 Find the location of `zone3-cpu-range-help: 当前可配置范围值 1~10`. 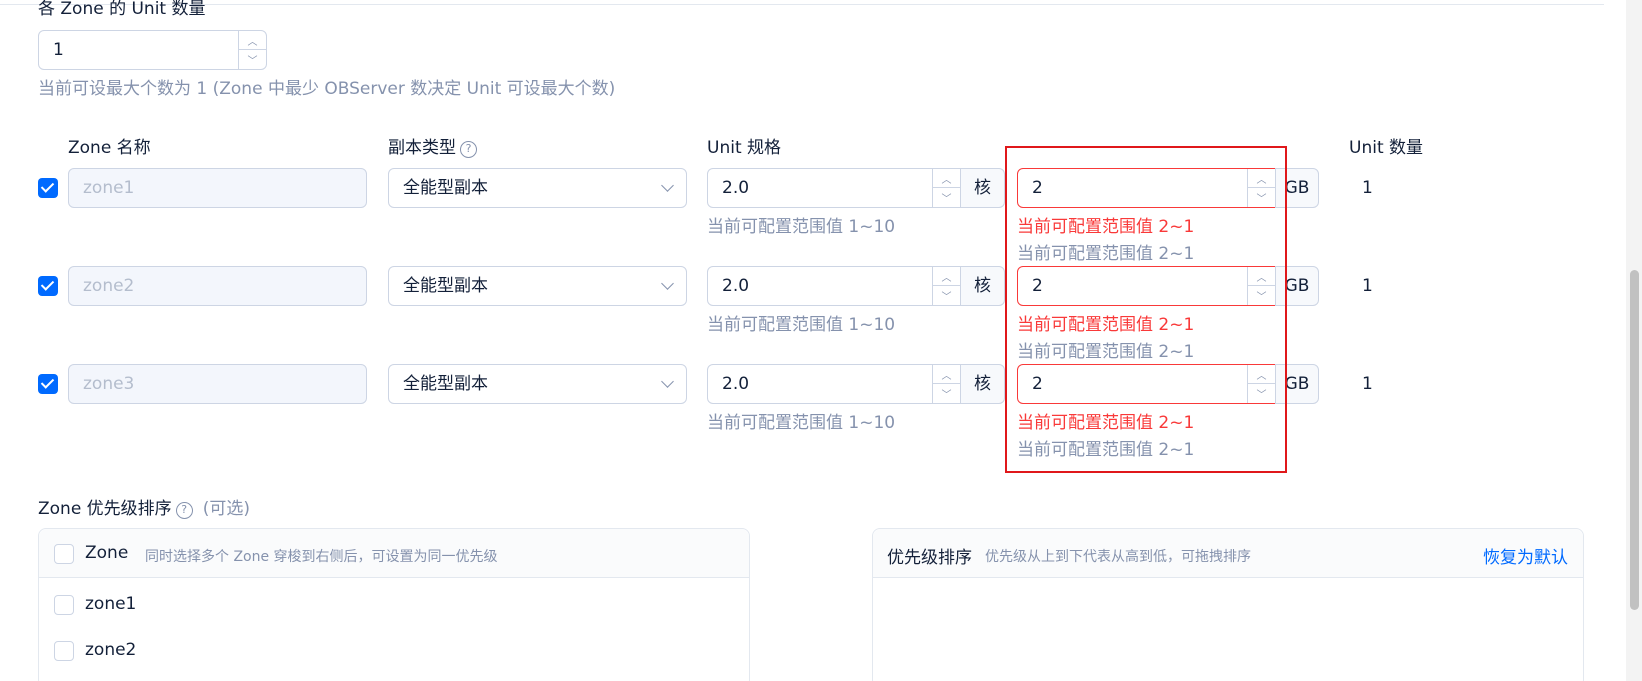

zone3-cpu-range-help: 当前可配置范围值 1~10 is located at coordinates (801, 423).